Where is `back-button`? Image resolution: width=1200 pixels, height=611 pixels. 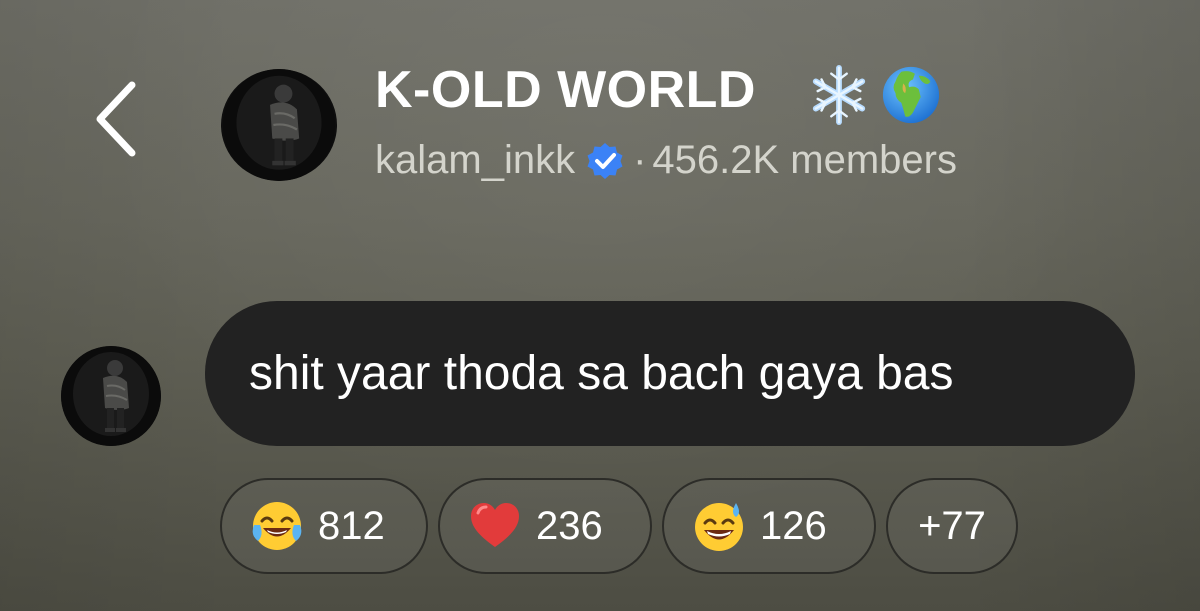
back-button is located at coordinates (117, 119).